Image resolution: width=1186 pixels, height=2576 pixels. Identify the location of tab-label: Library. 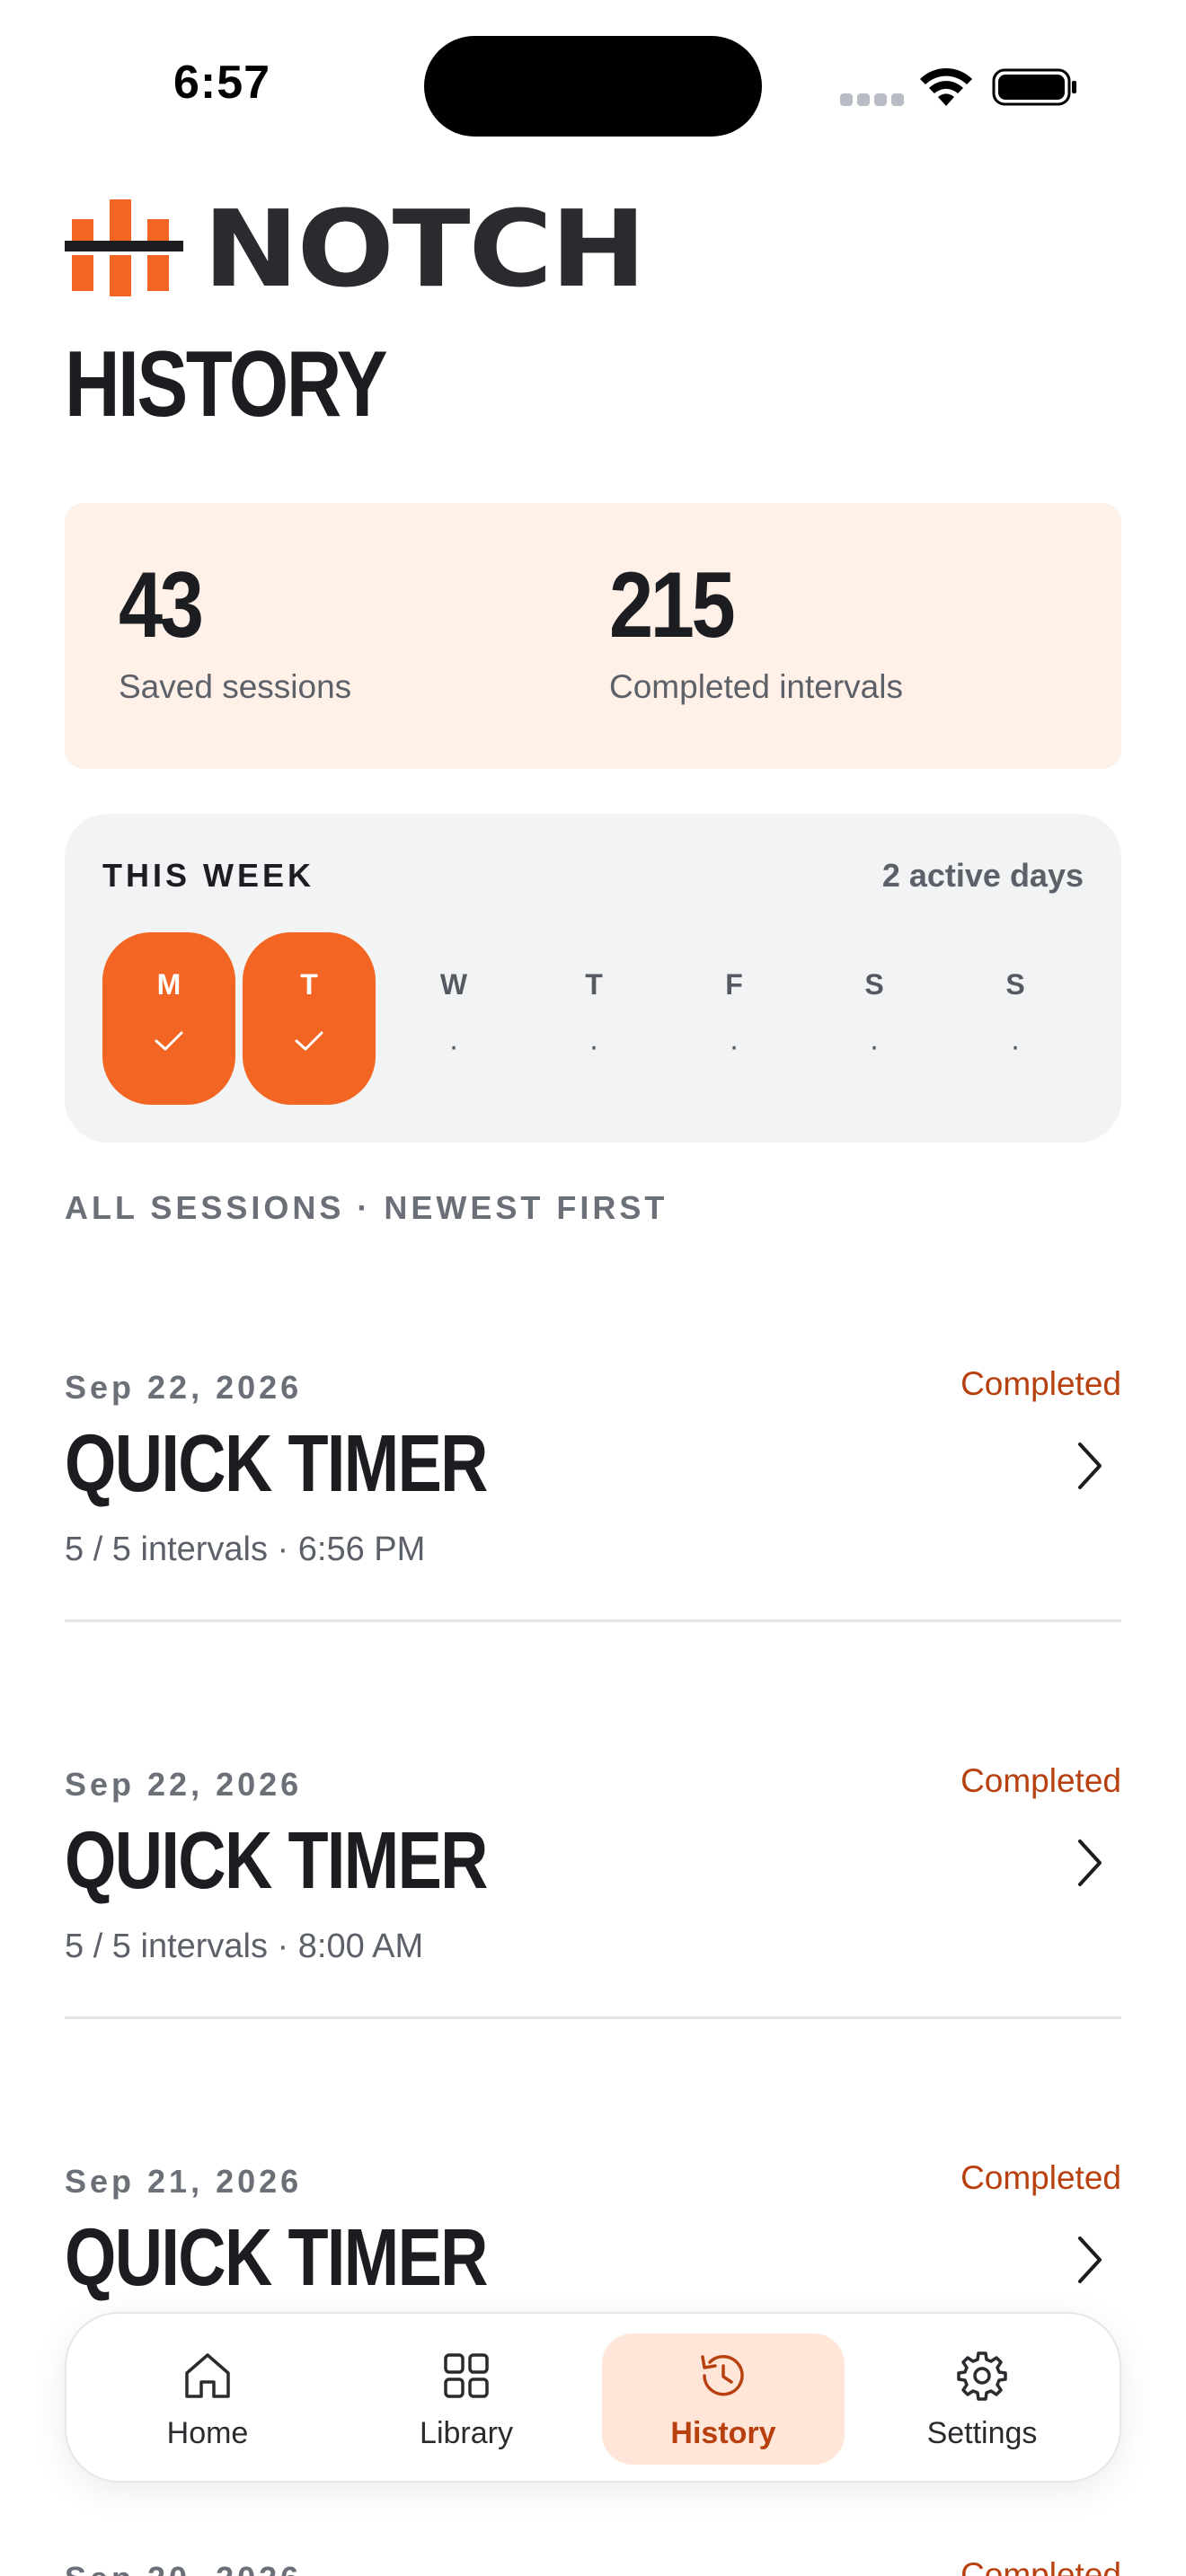
(466, 2433).